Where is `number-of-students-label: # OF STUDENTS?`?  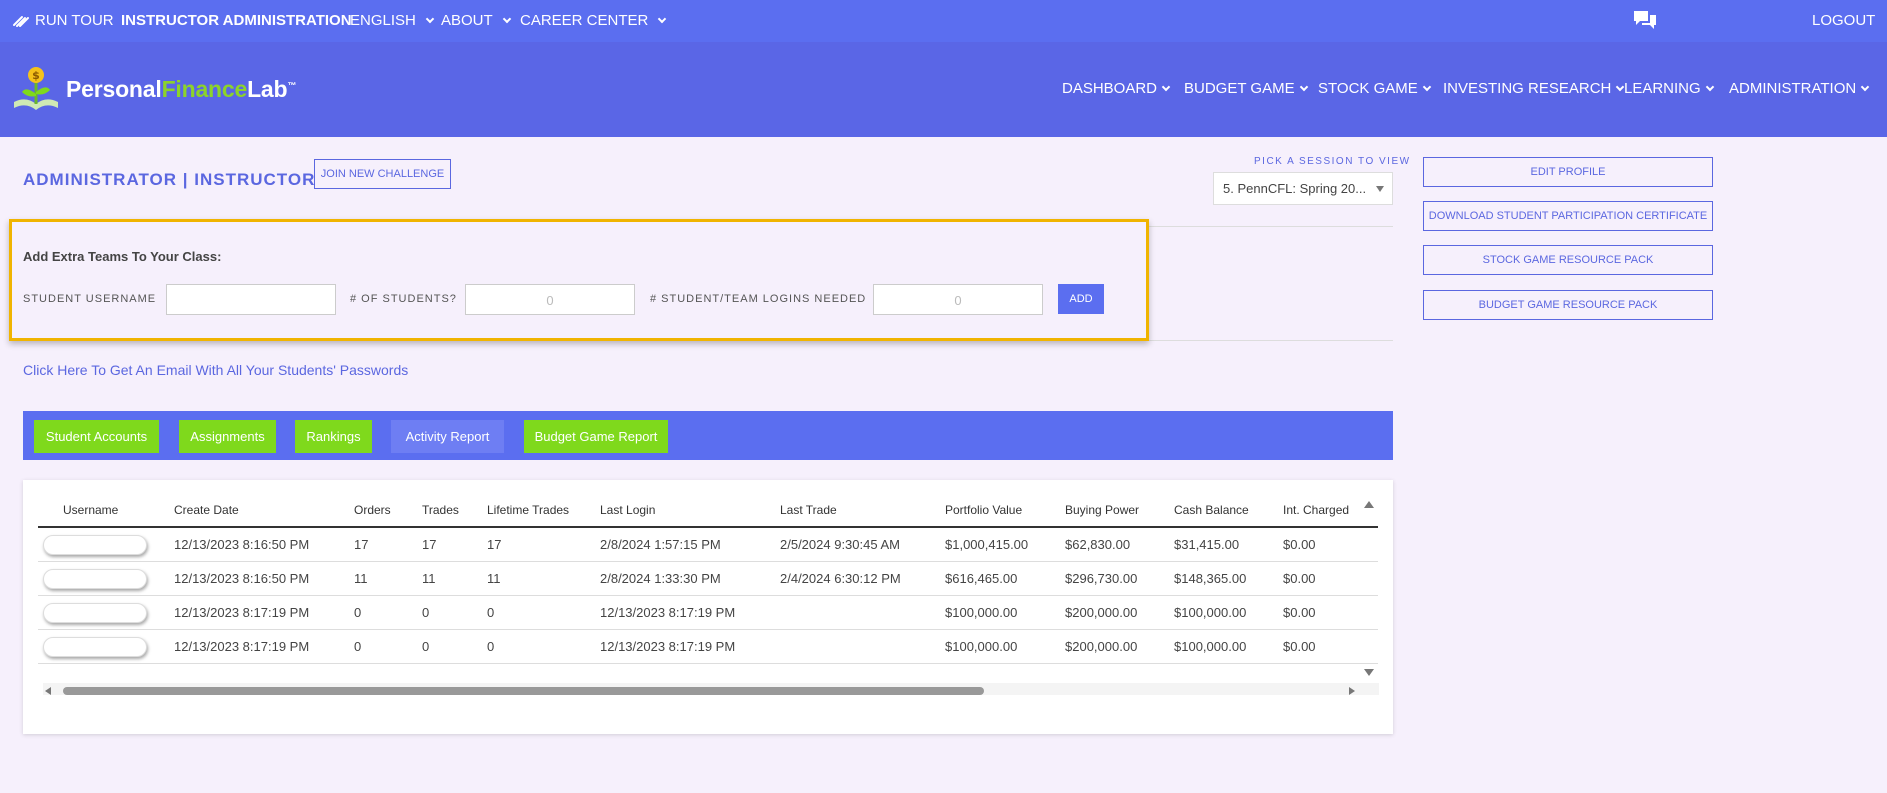
number-of-students-label: # OF STUDENTS? is located at coordinates (403, 299).